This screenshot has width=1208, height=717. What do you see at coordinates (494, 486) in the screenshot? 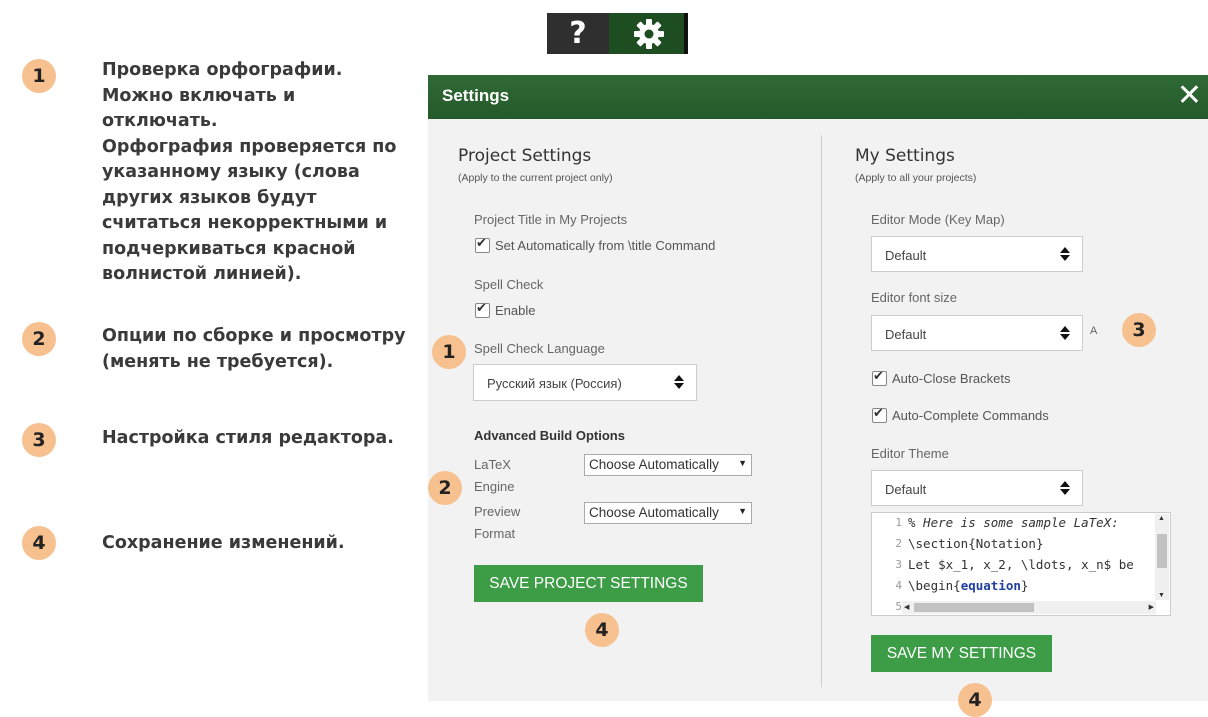
I see `latex-engine-label-line2: Engine` at bounding box center [494, 486].